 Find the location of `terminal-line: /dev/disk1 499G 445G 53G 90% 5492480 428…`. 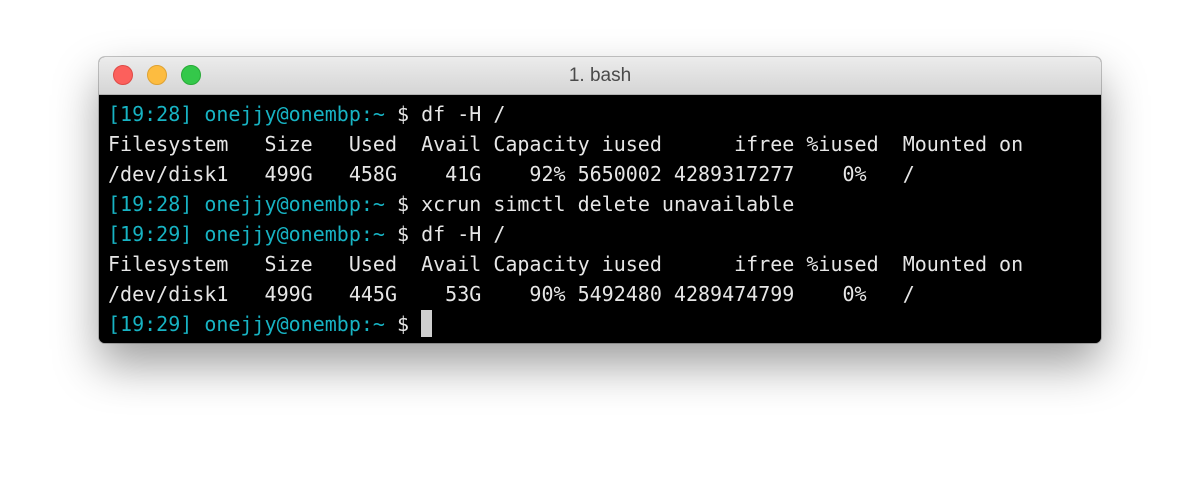

terminal-line: /dev/disk1 499G 445G 53G 90% 5492480 428… is located at coordinates (604, 294).